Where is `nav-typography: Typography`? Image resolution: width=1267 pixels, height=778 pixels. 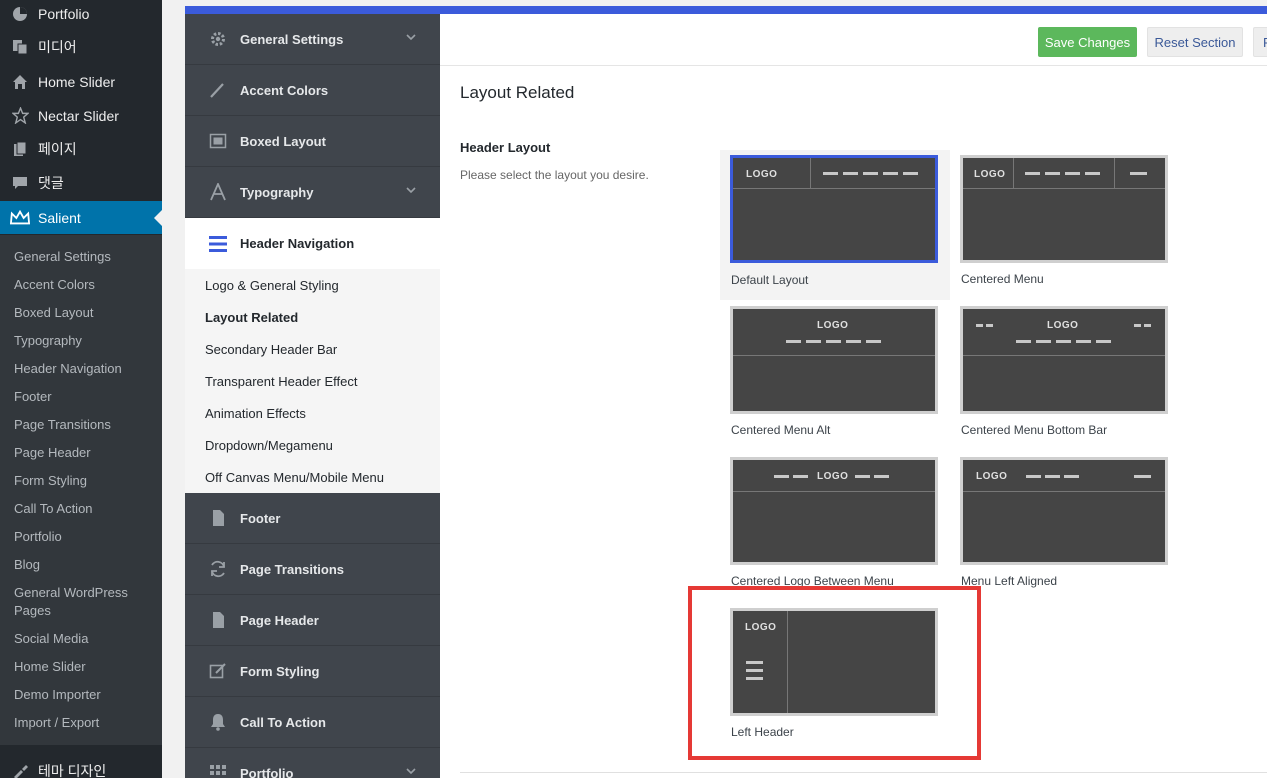
nav-typography: Typography is located at coordinates (312, 192).